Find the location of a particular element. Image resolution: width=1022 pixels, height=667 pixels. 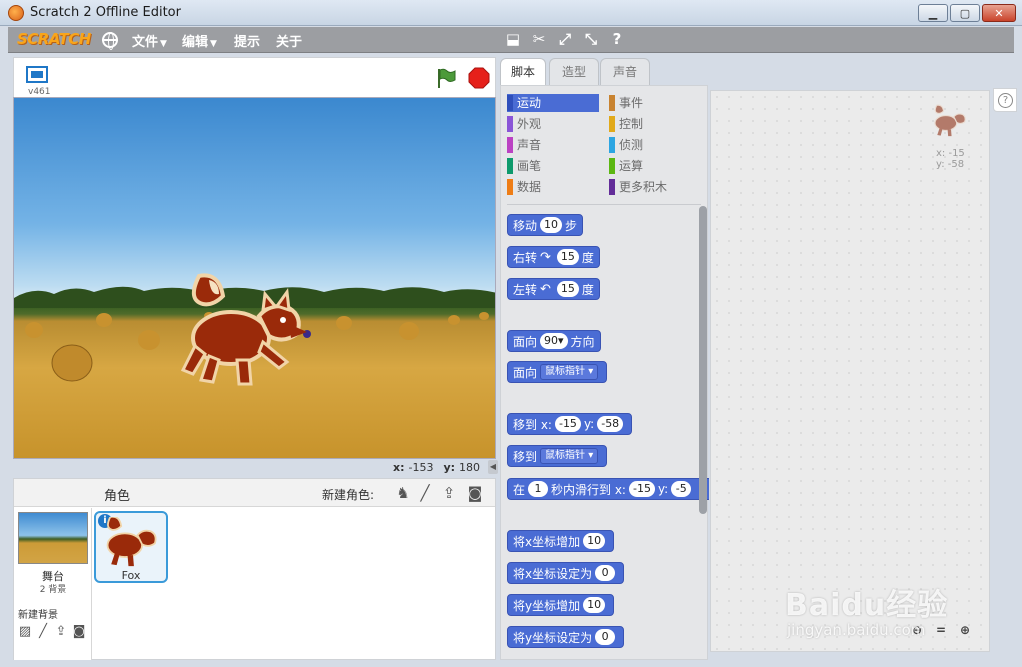

rotate-counterclockwise-icon: ↶ is located at coordinates (545, 289).